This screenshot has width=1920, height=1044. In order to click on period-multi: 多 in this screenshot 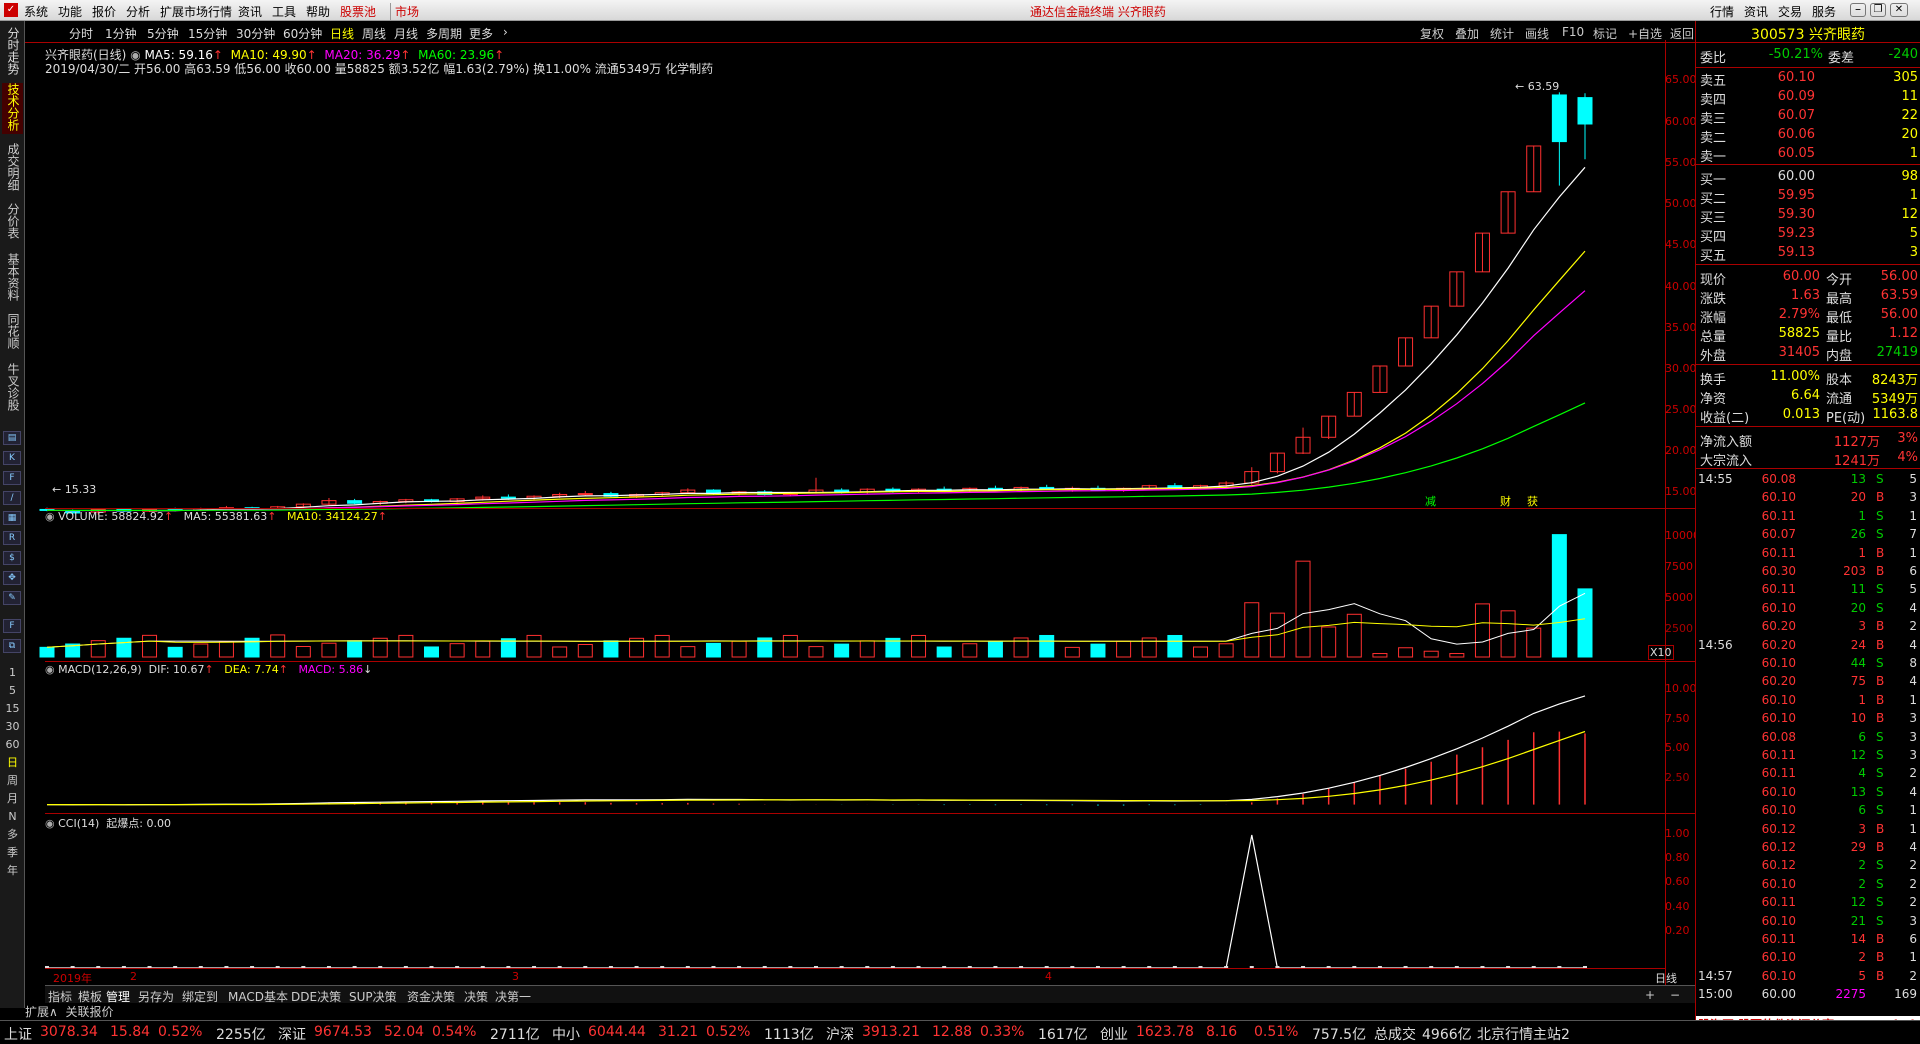, I will do `click(12, 835)`.